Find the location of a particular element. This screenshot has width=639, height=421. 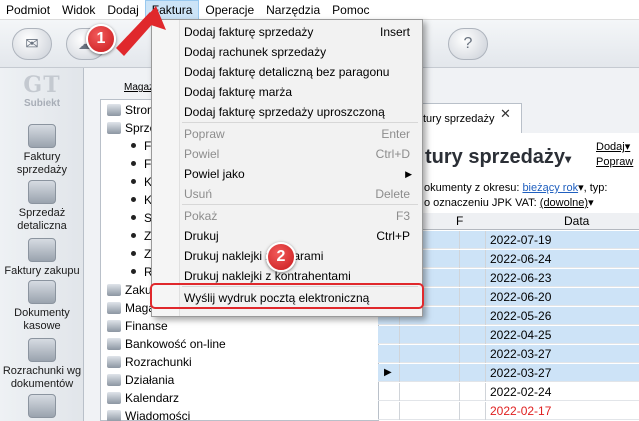

tree-item: Kalendarz is located at coordinates (143, 398).